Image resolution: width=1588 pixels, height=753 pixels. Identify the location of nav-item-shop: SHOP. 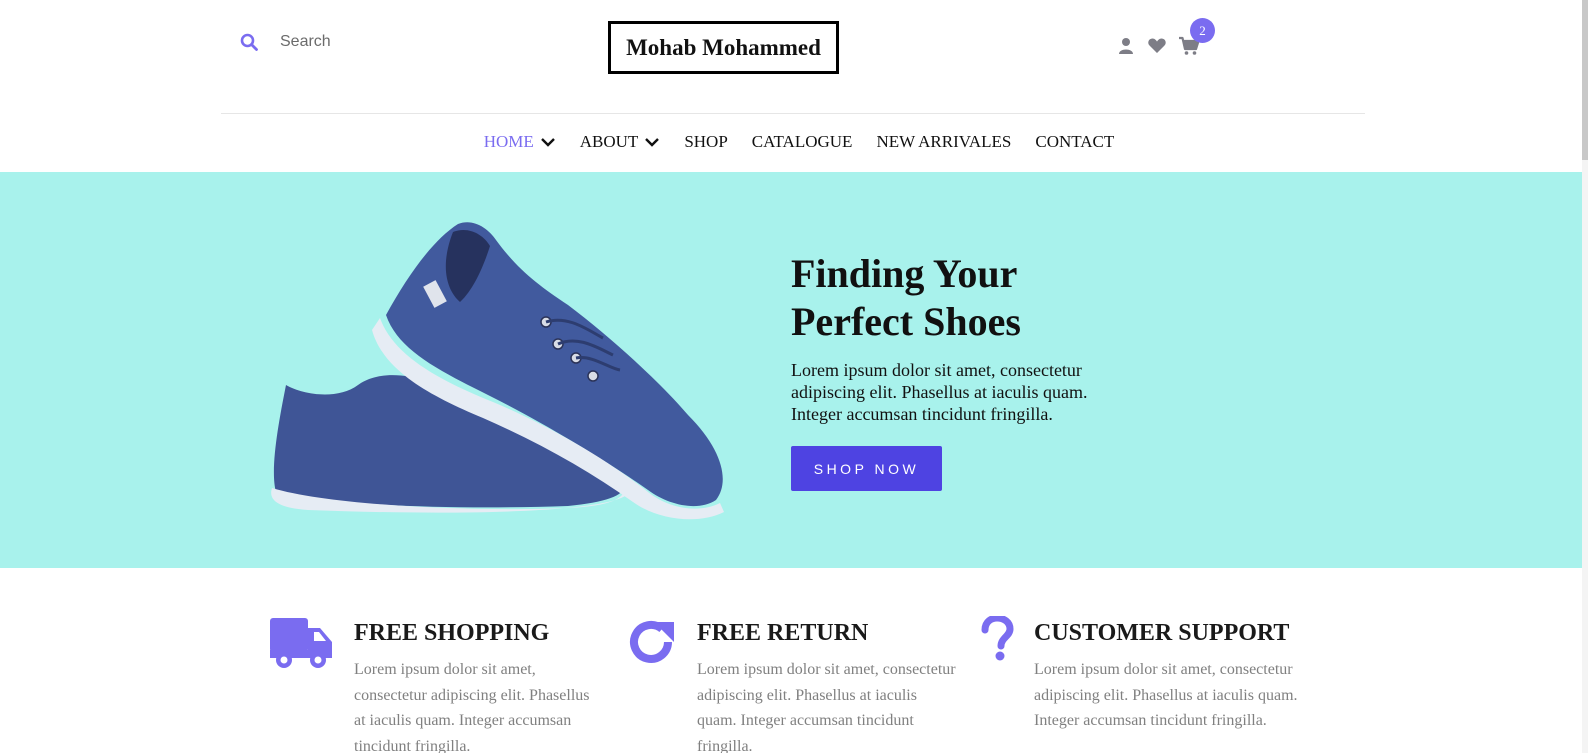
(705, 142).